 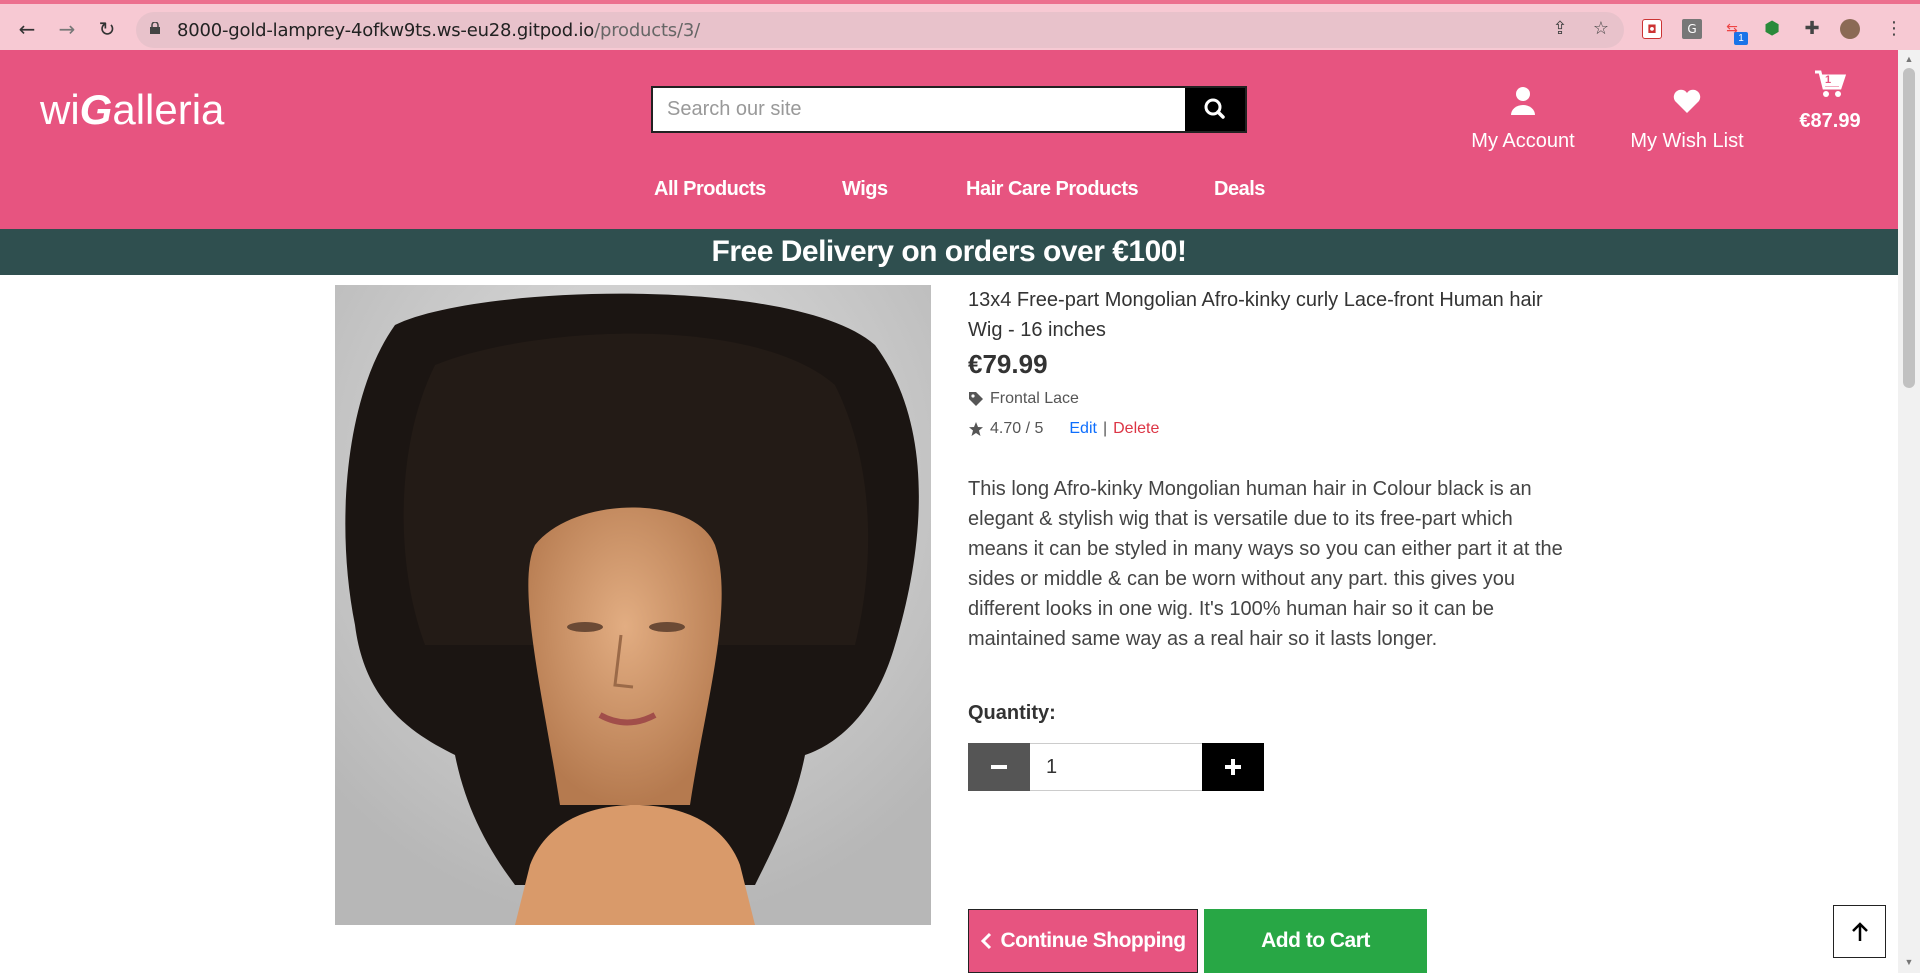 What do you see at coordinates (1268, 399) in the screenshot?
I see `product-category: Frontal Lace` at bounding box center [1268, 399].